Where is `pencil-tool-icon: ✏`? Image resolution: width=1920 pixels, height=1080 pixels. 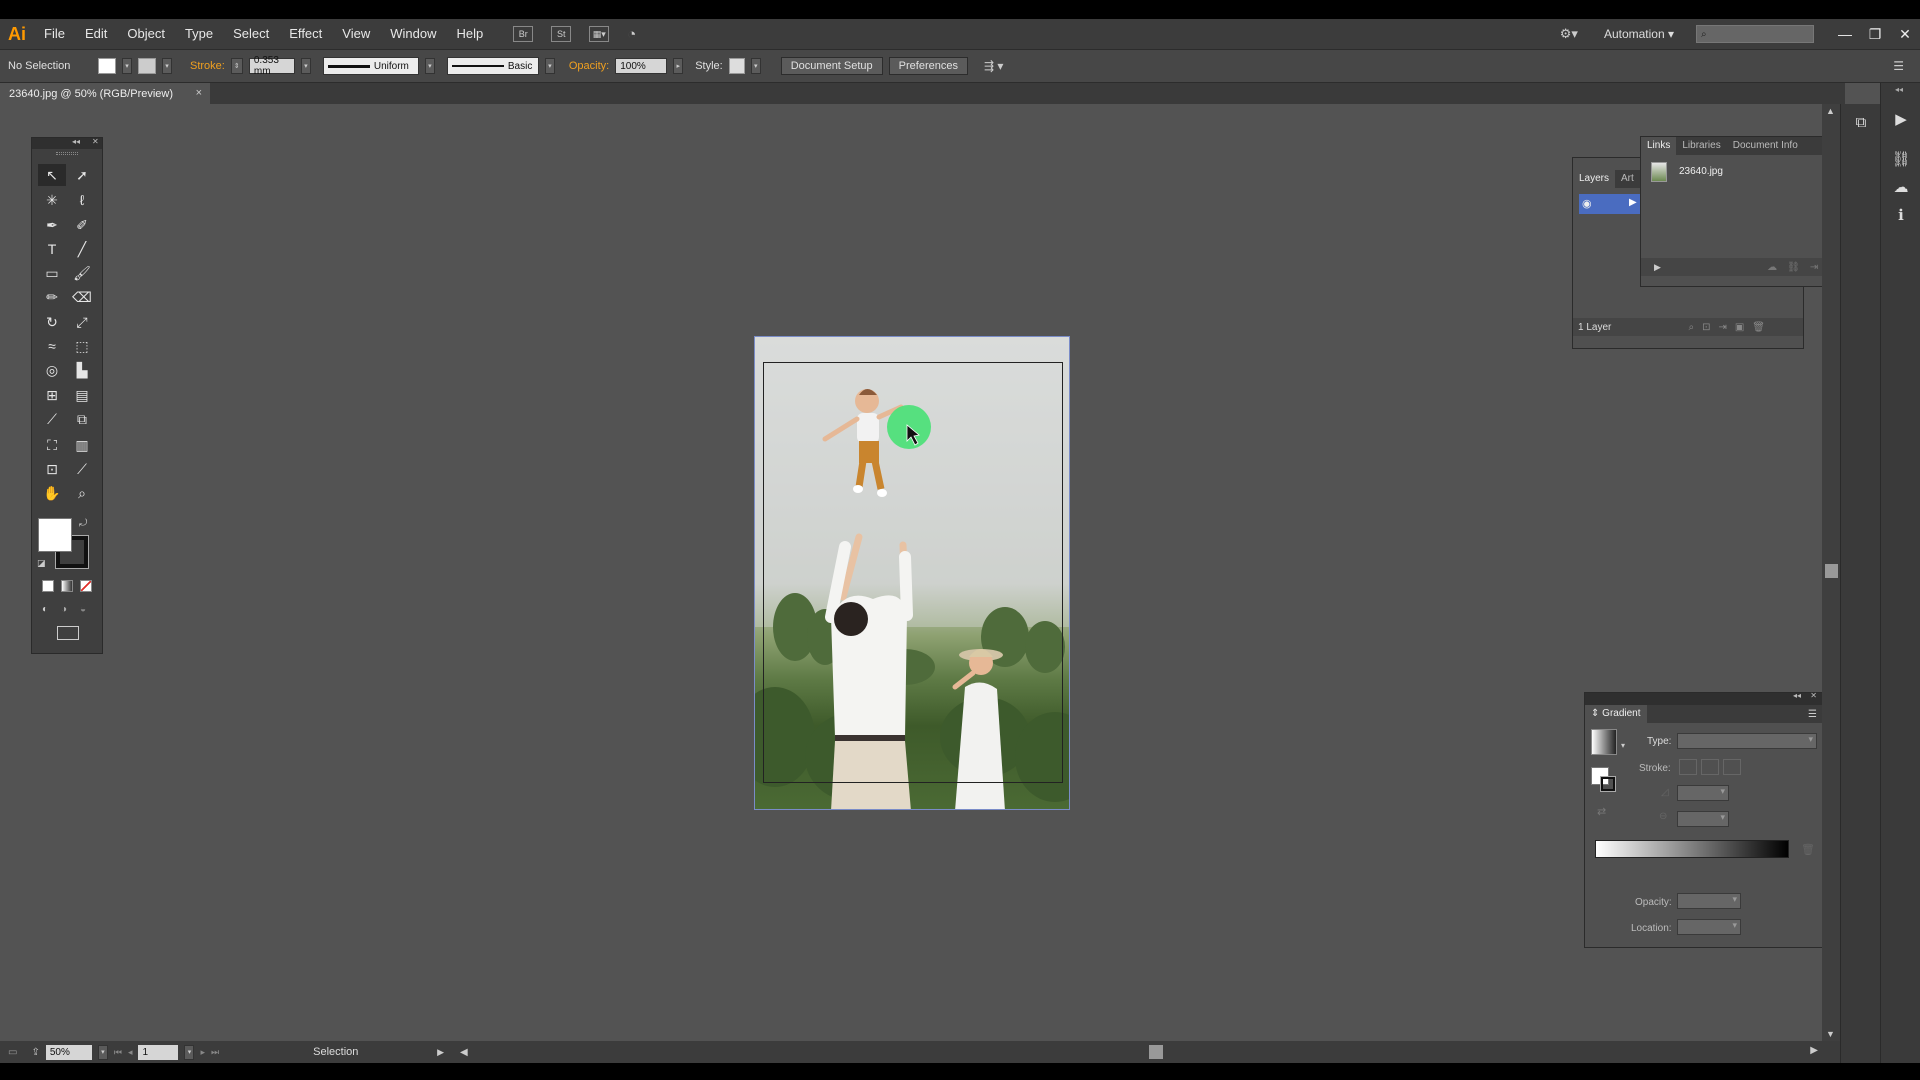 pencil-tool-icon: ✏ is located at coordinates (52, 297).